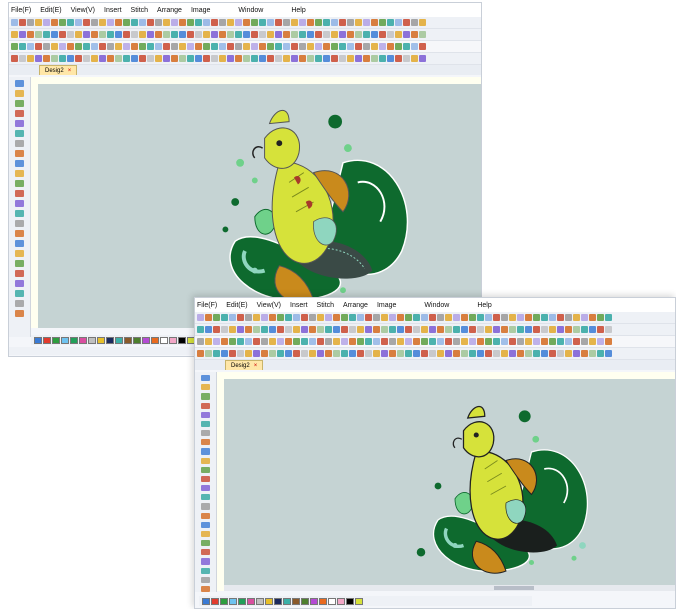 This screenshot has height=609, width=676. I want to click on menu-view: View(V), so click(269, 305).